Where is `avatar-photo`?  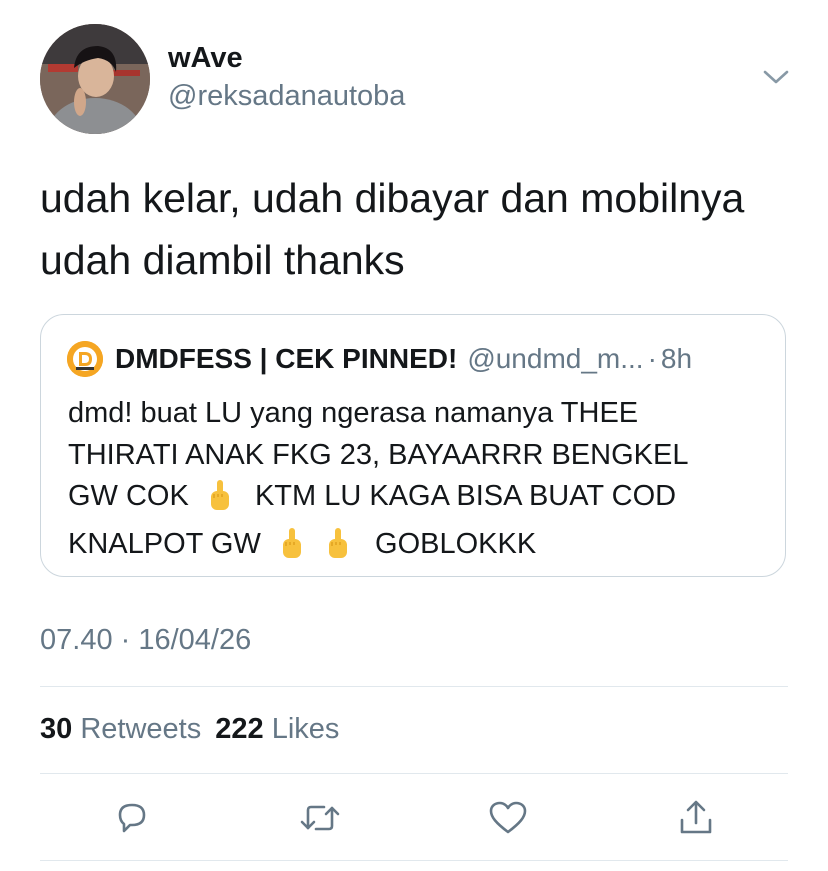 avatar-photo is located at coordinates (95, 79).